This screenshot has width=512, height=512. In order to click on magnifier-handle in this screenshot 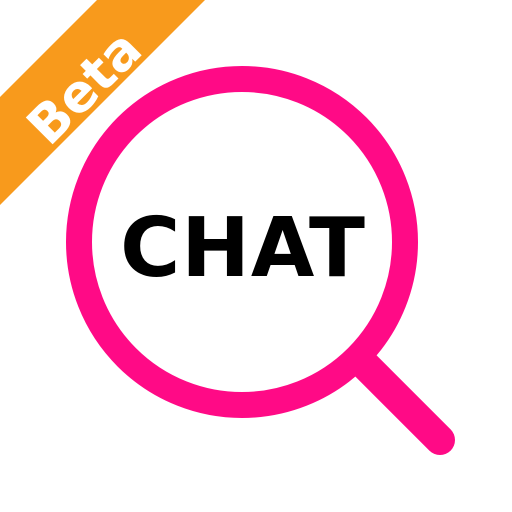, I will do `click(401, 401)`.